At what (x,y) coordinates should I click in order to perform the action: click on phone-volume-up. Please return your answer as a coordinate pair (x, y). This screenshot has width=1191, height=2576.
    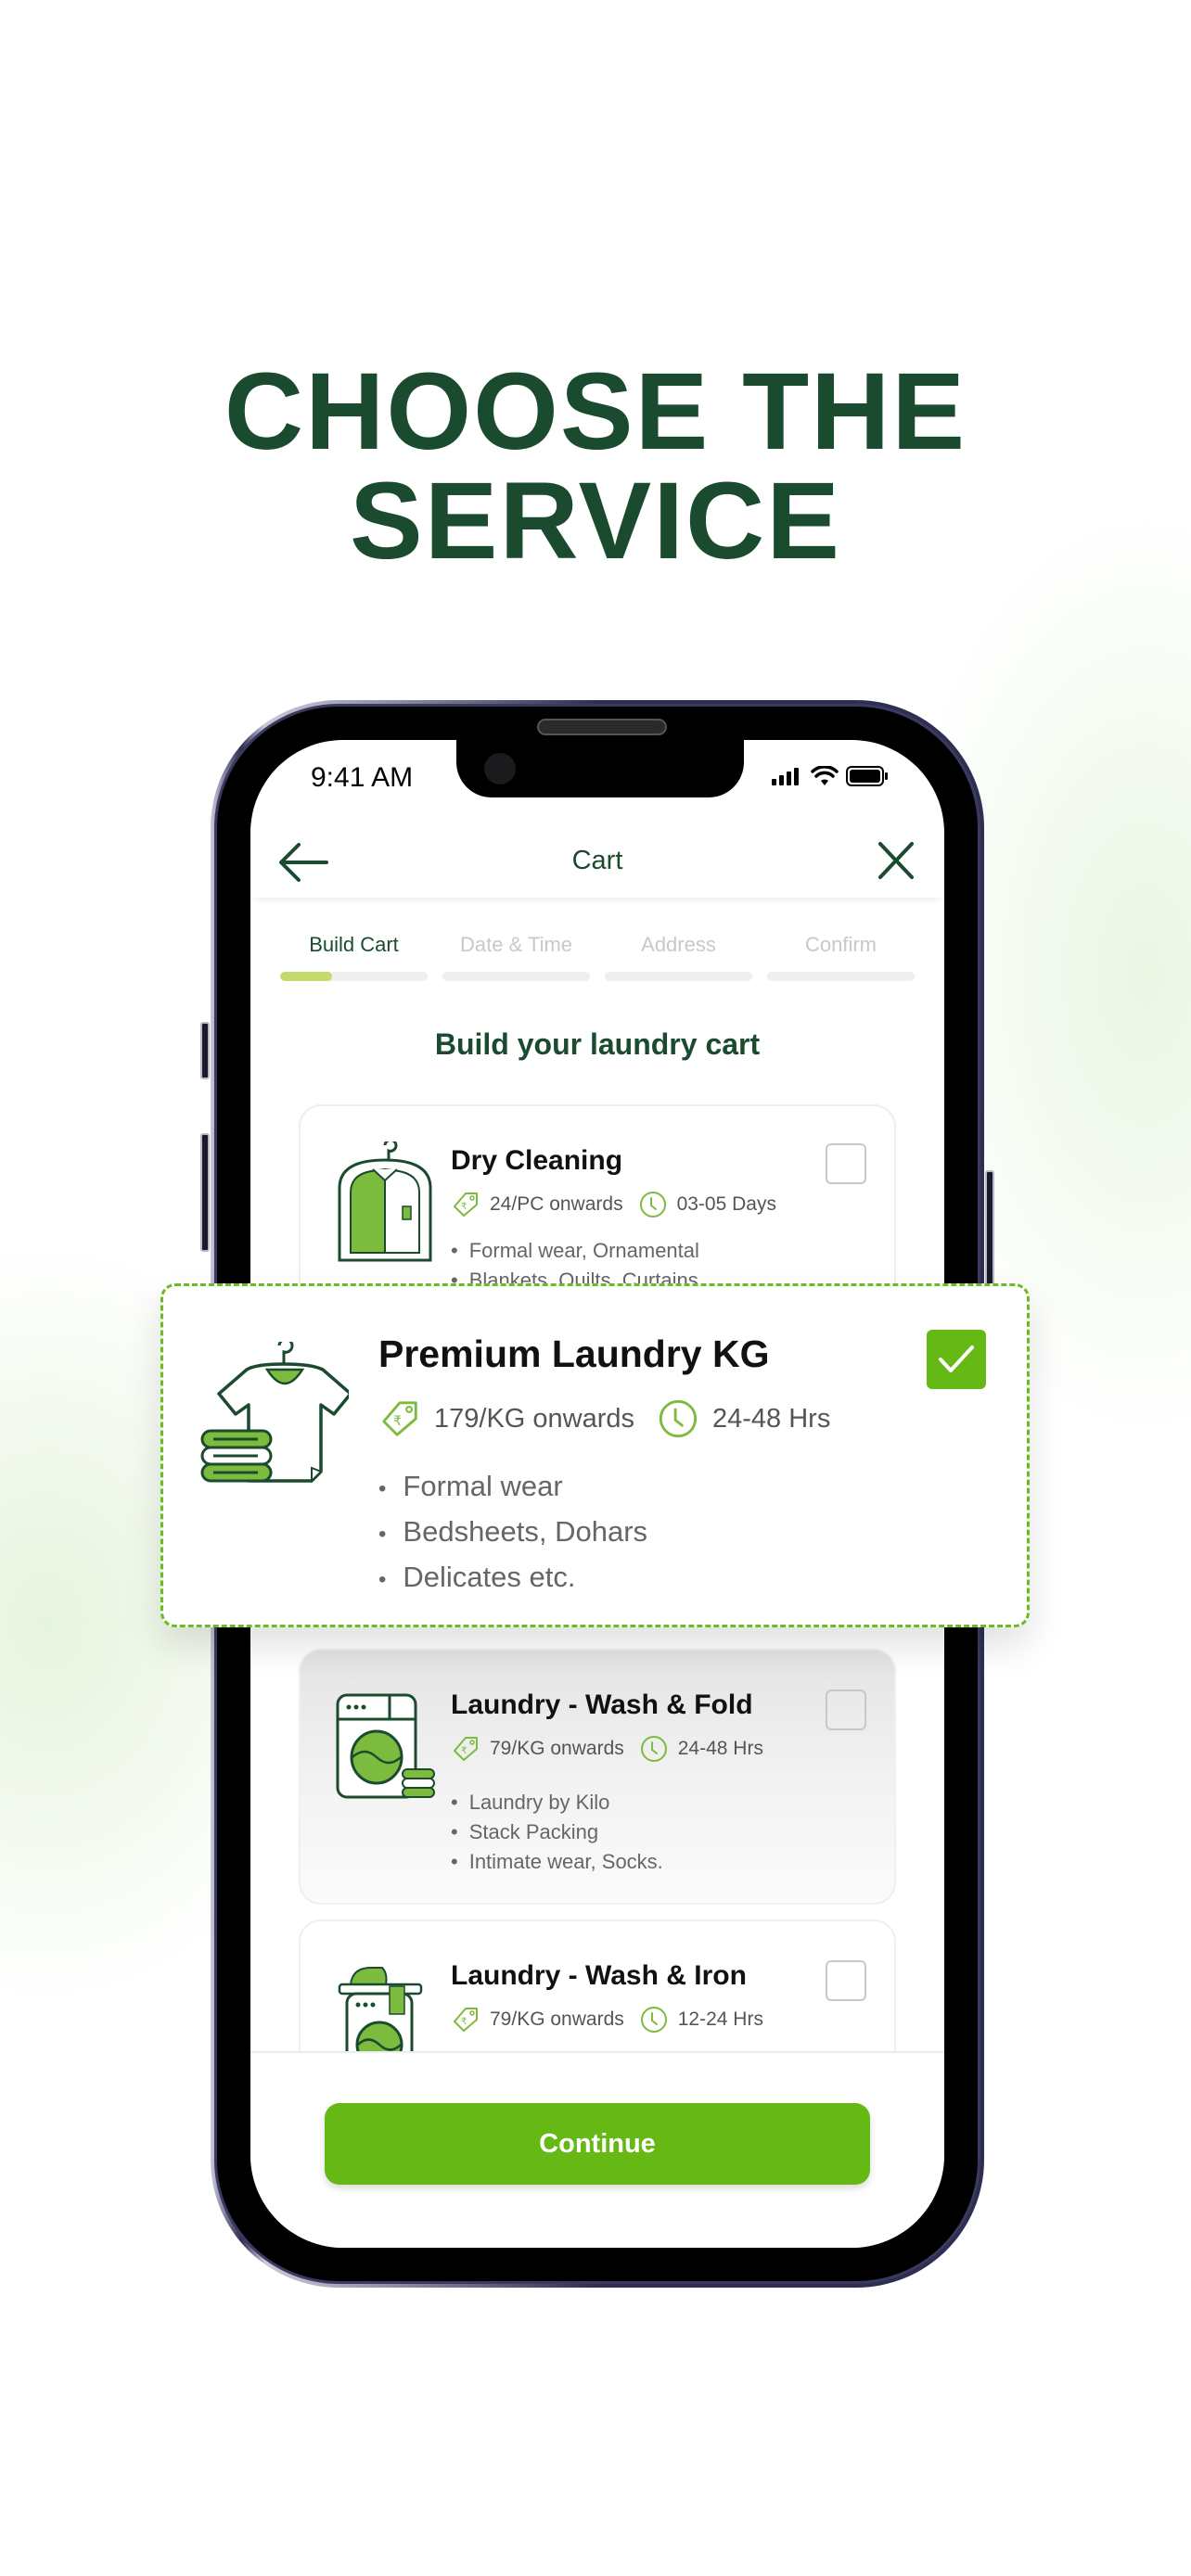
    Looking at the image, I should click on (205, 1192).